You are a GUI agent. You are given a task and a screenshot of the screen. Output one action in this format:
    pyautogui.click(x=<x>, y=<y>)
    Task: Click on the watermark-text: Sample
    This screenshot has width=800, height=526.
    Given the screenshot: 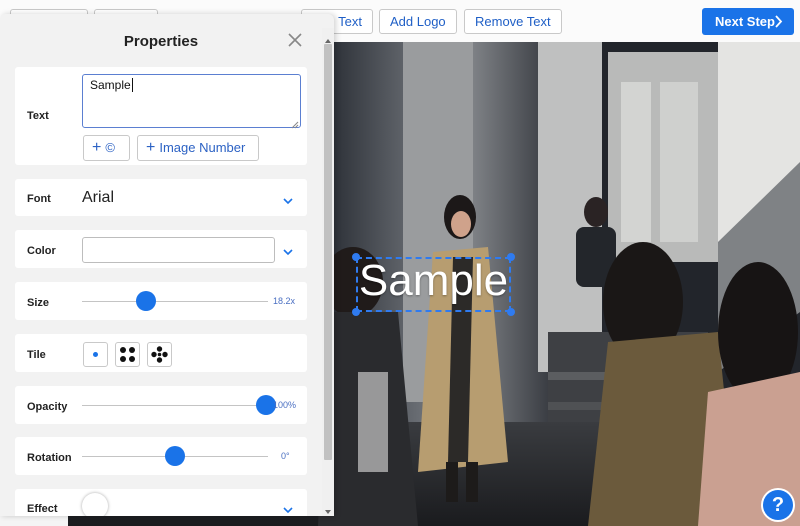 What is the action you would take?
    pyautogui.click(x=433, y=281)
    